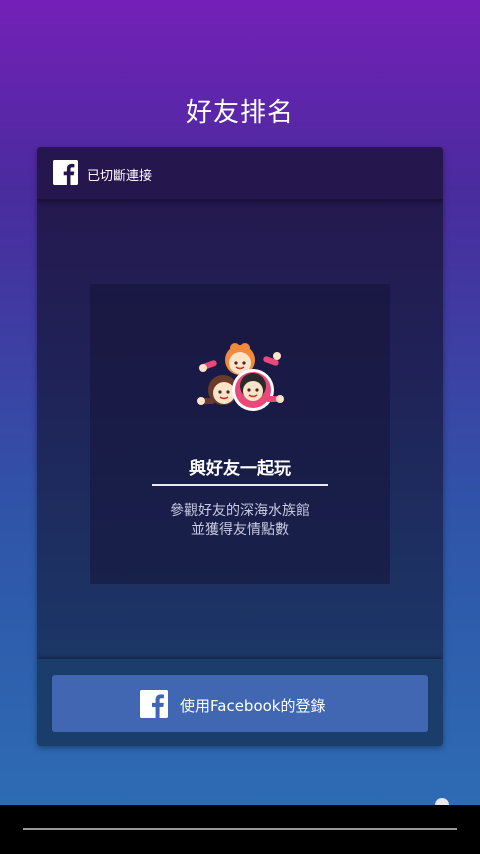 Image resolution: width=480 pixels, height=854 pixels. Describe the element at coordinates (120, 176) in the screenshot. I see `connection-status-text: 已切斷連接` at that location.